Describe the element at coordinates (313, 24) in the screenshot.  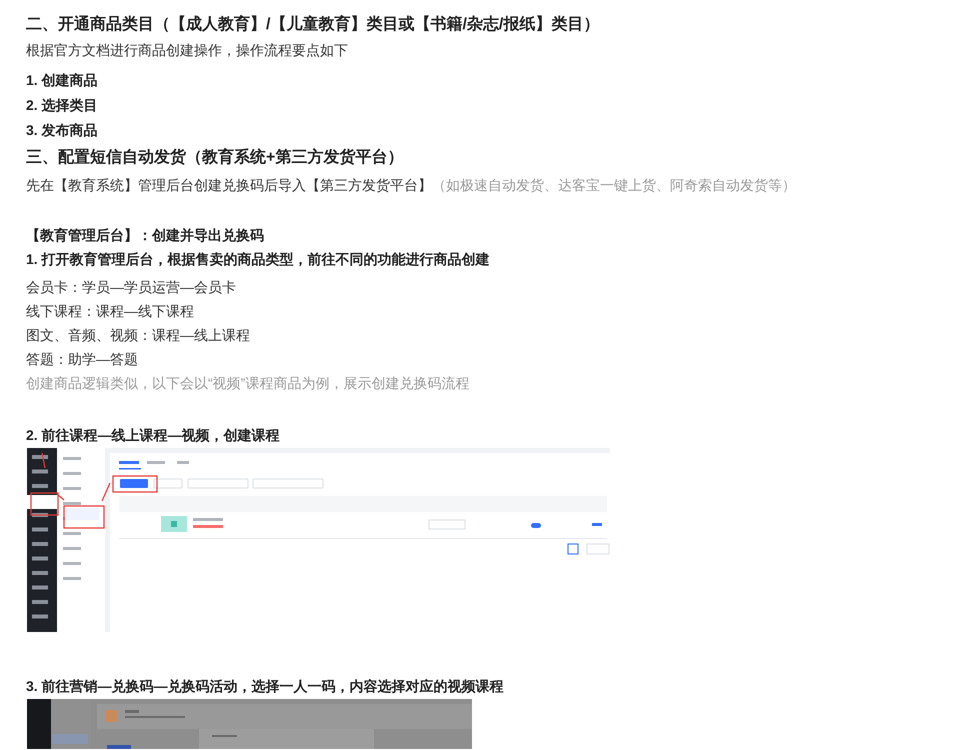
I see `section-heading: 二、开通商品类目（【成人教育】/【儿童教育】类目或【书籍/杂志/报纸】类目）` at that location.